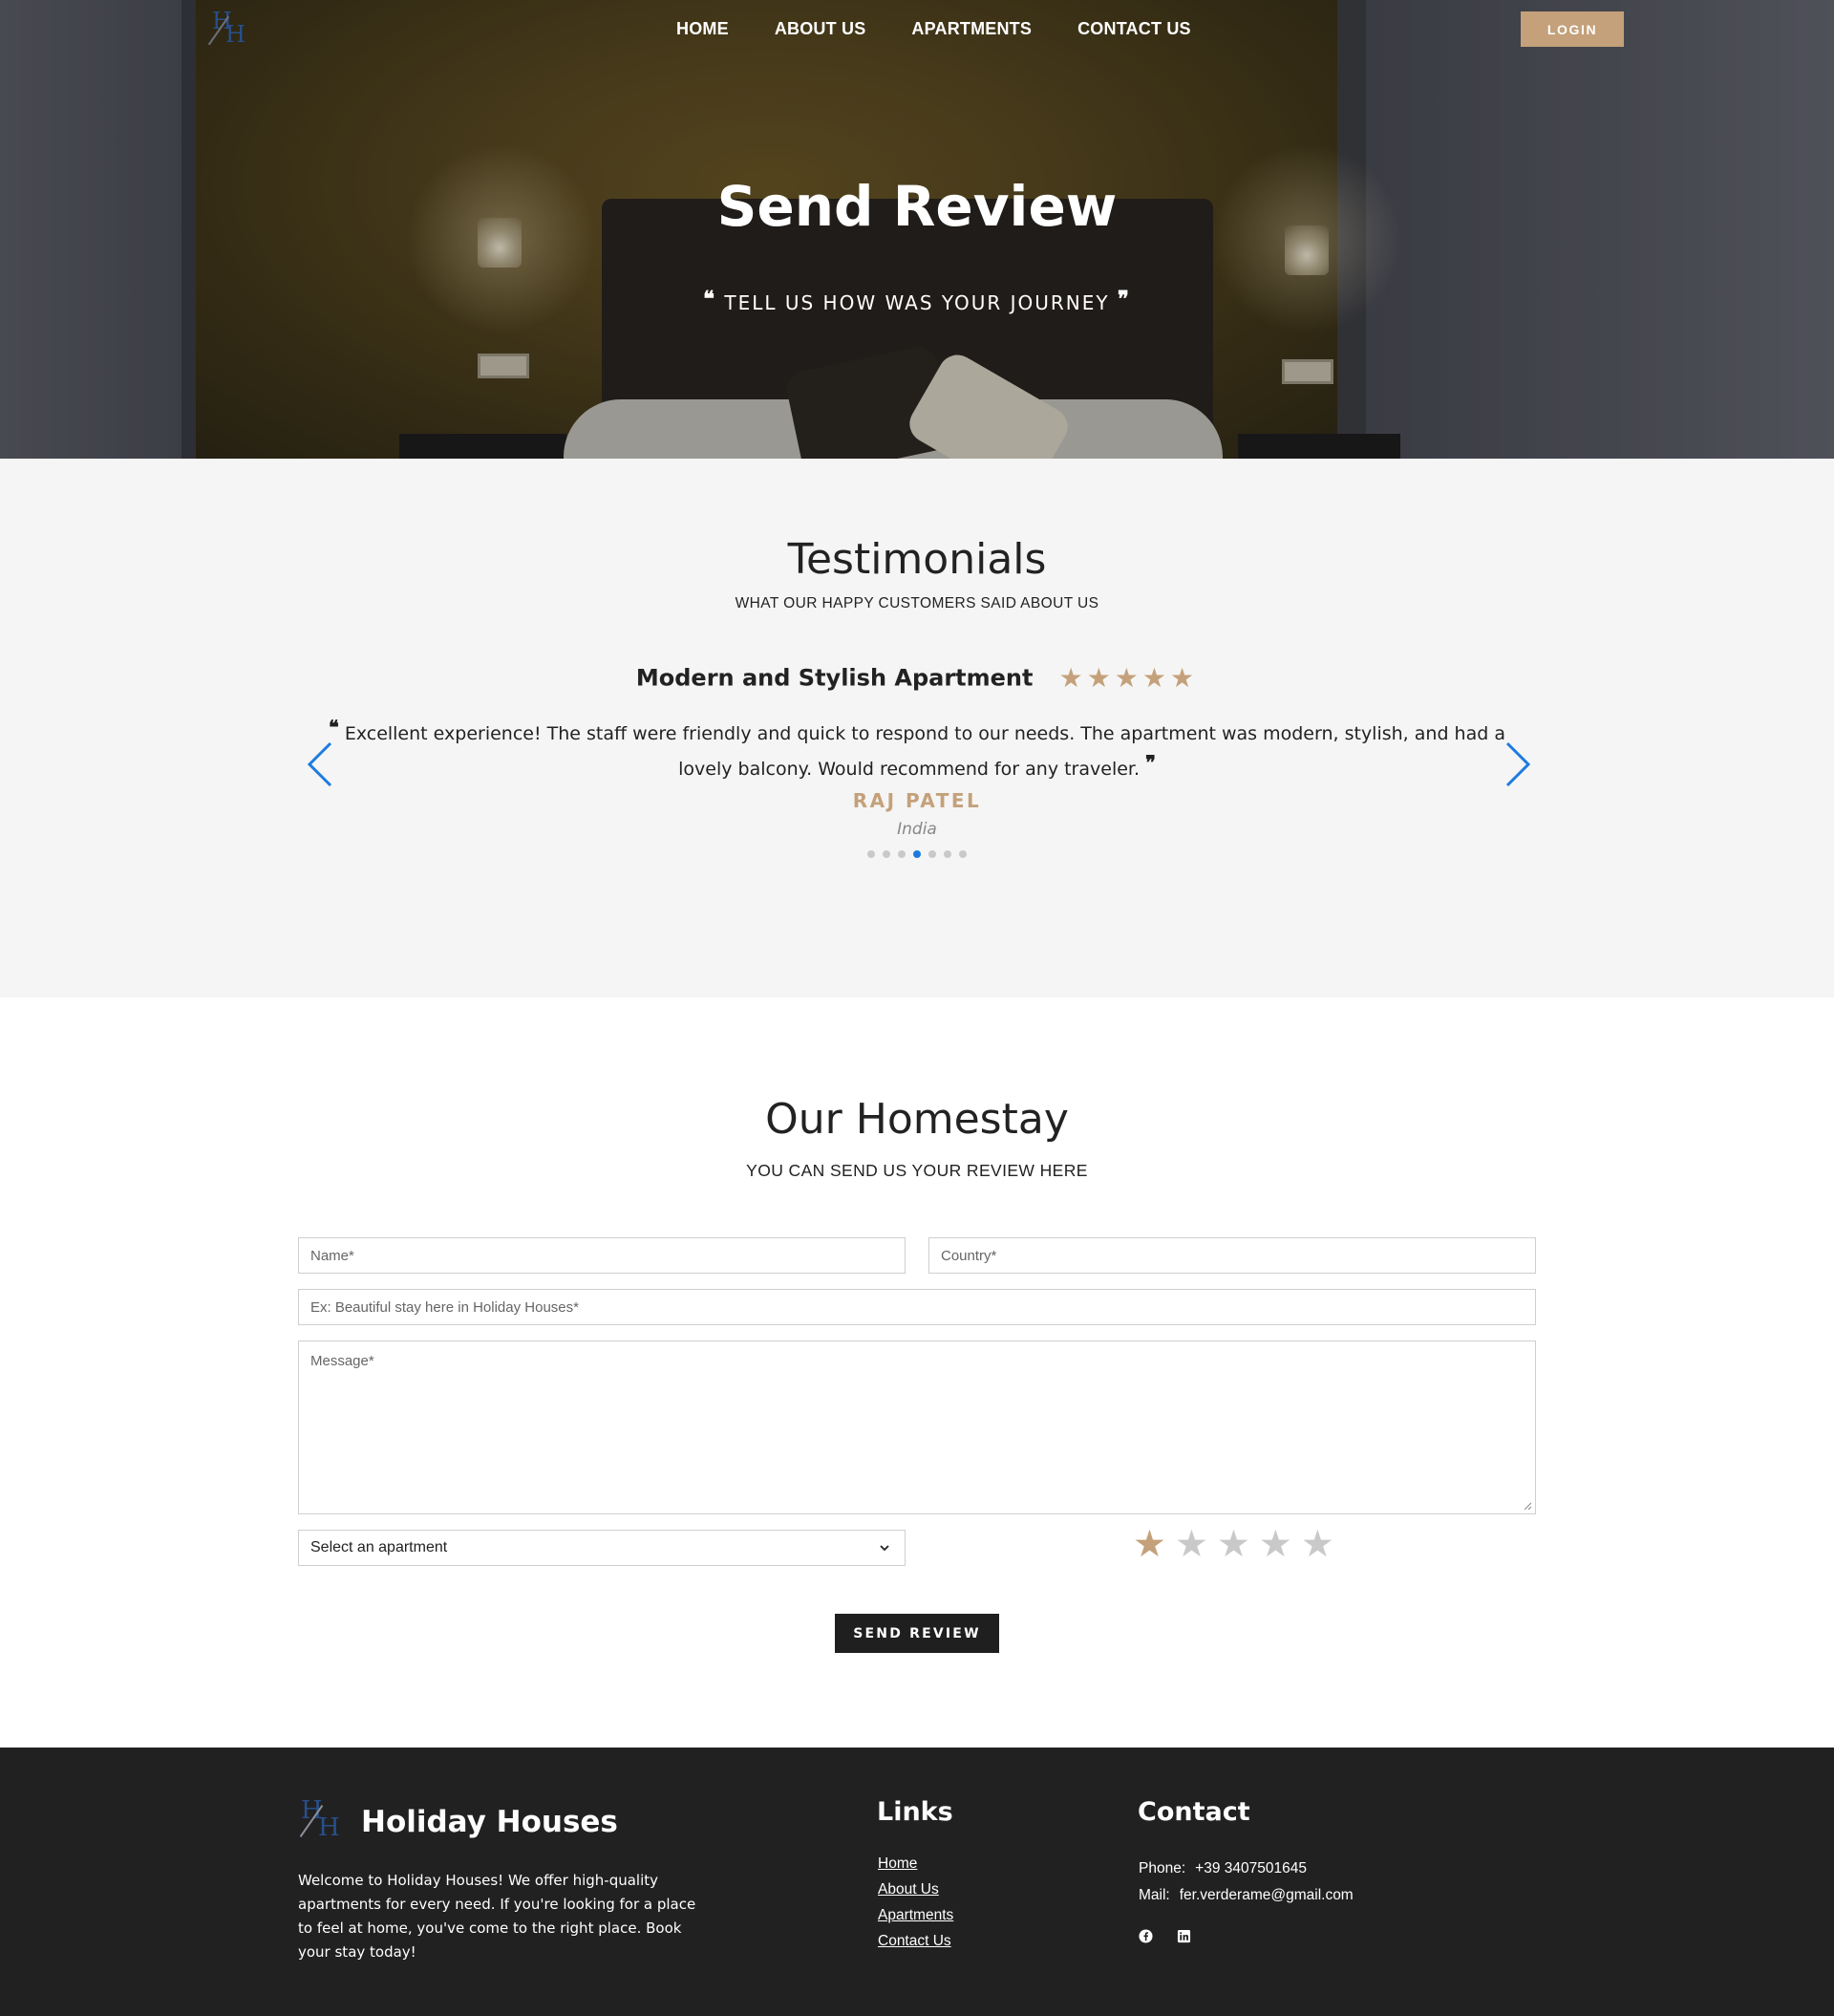  I want to click on rating-input: ★ ★ ★ ★ ★, so click(1233, 1544).